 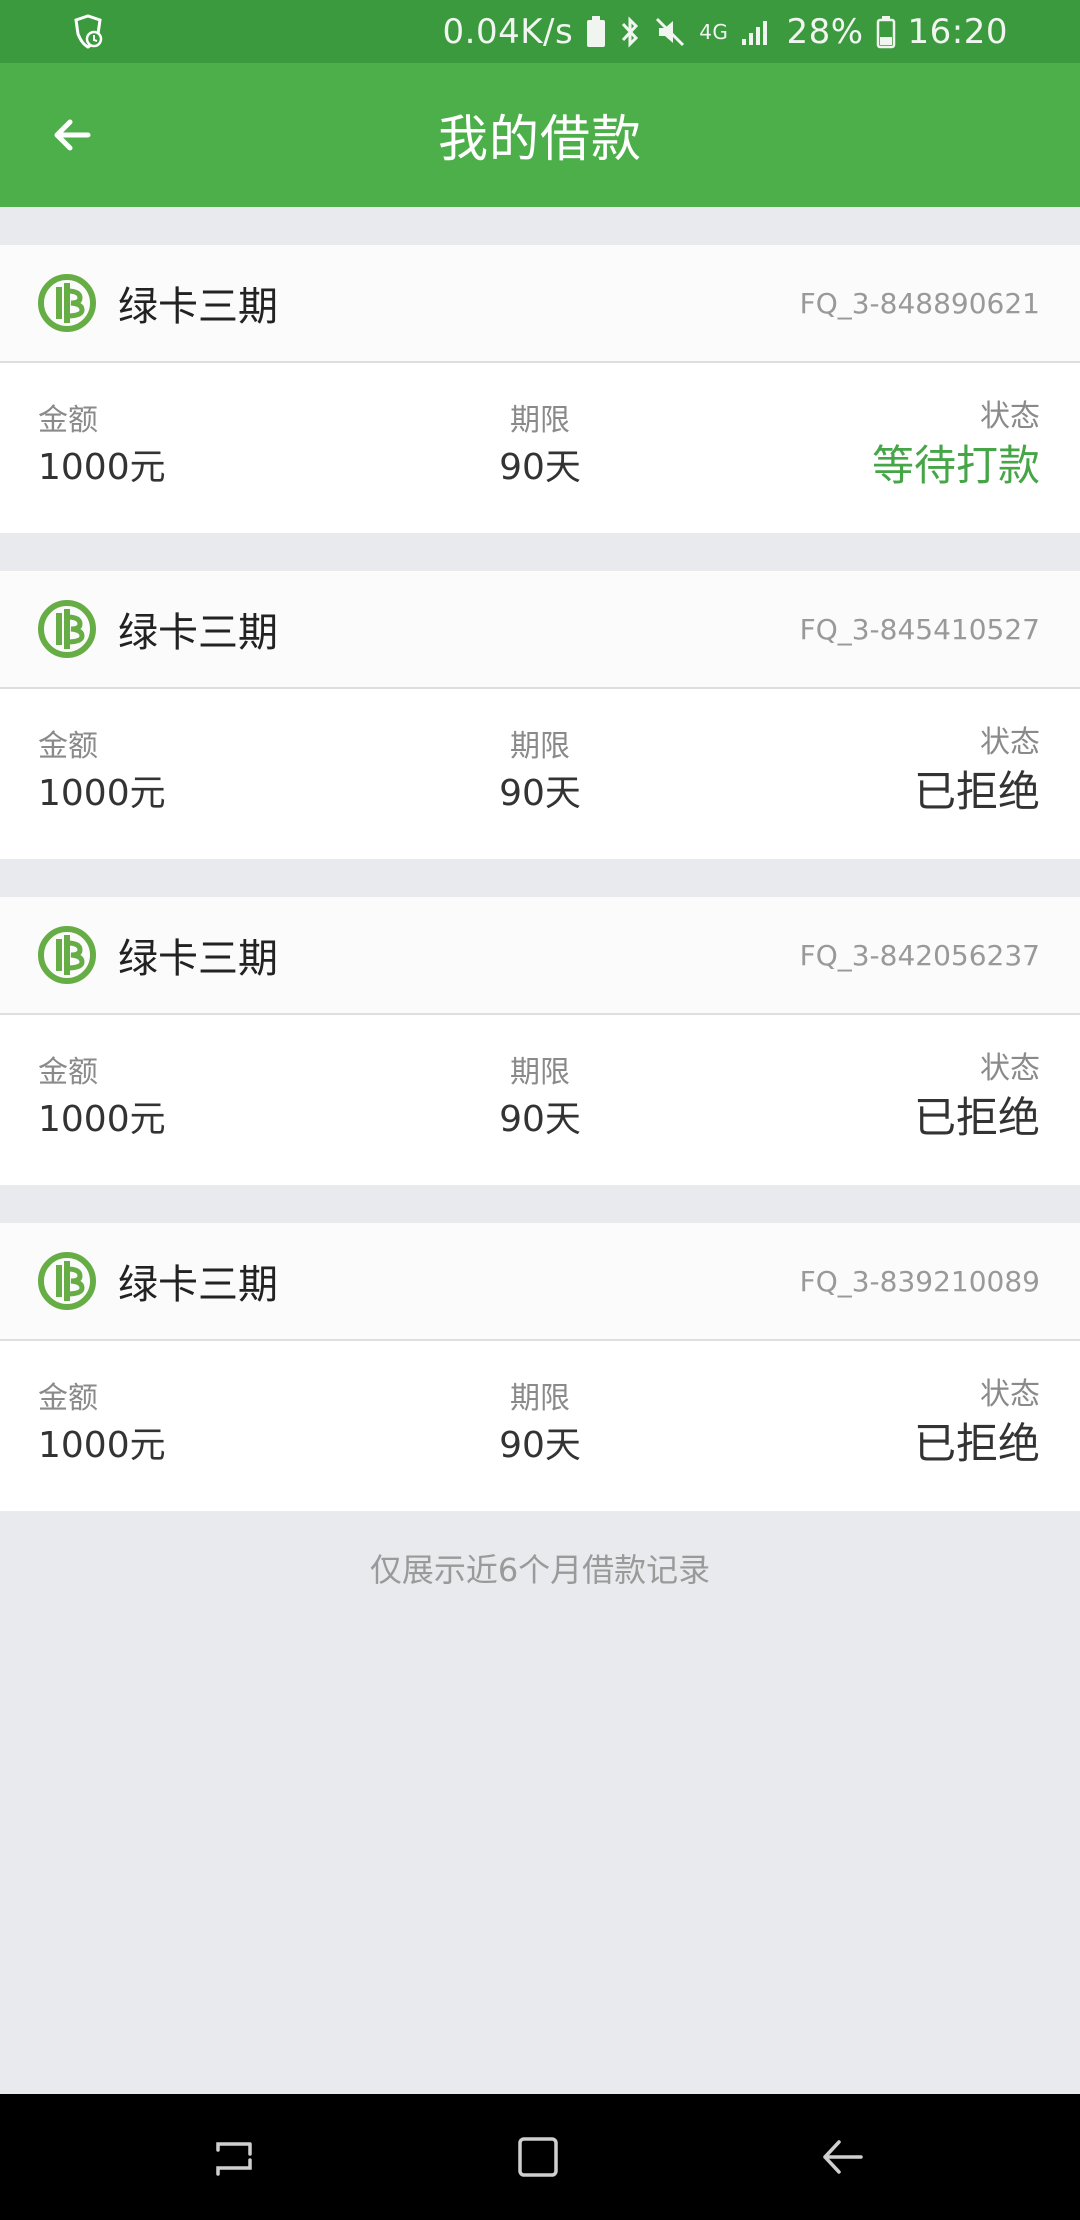 I want to click on loan-card-header: 绿卡三期 FQ_3-839210089, so click(x=540, y=1282).